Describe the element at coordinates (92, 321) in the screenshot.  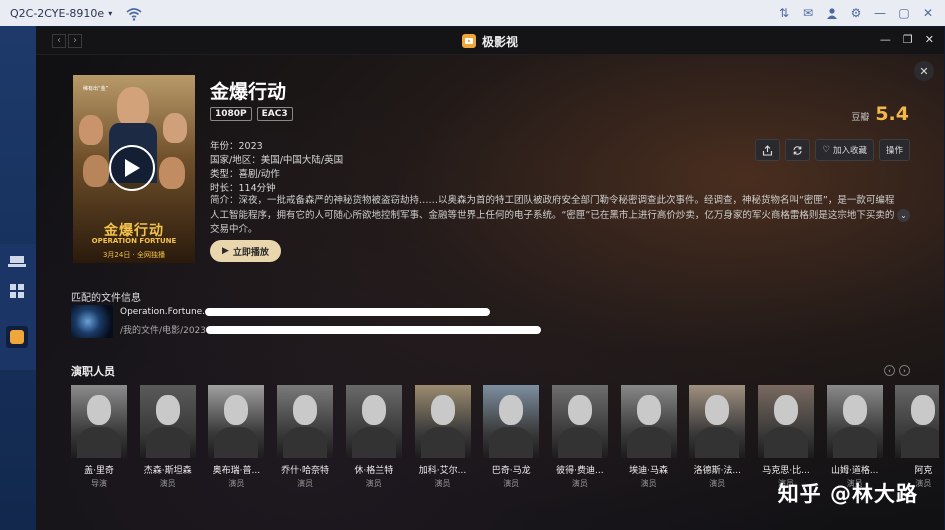
I see `file-thumbnail` at that location.